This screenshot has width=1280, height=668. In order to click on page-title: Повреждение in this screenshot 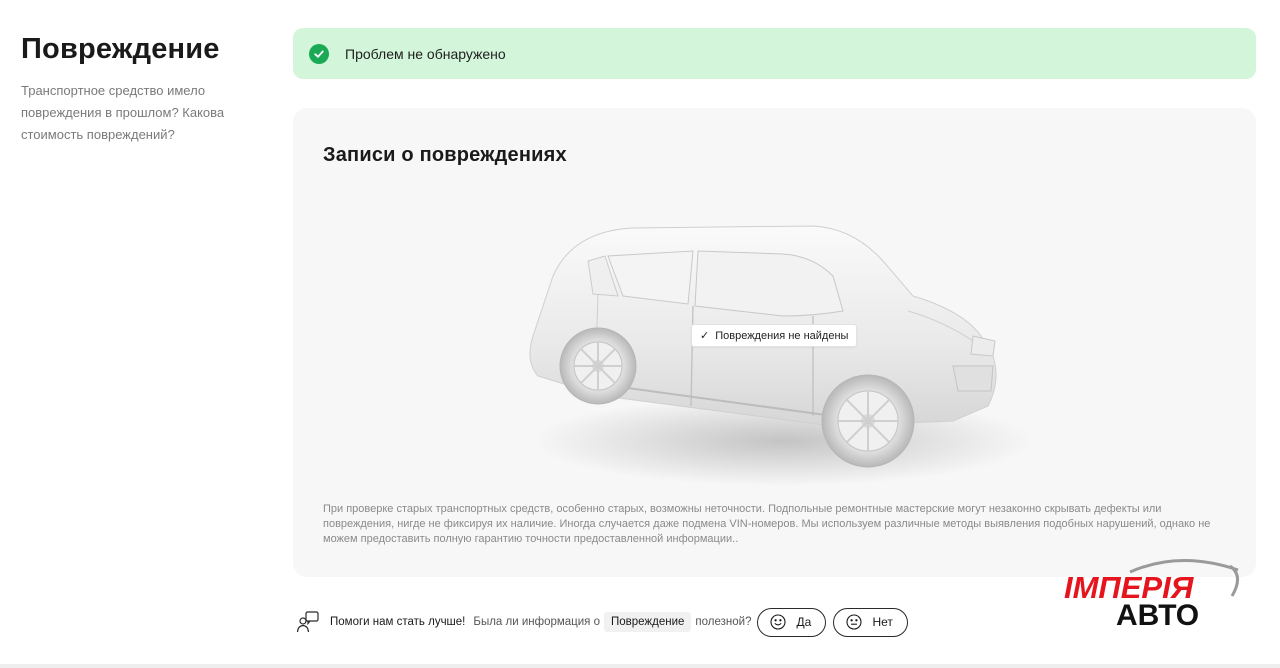, I will do `click(120, 49)`.